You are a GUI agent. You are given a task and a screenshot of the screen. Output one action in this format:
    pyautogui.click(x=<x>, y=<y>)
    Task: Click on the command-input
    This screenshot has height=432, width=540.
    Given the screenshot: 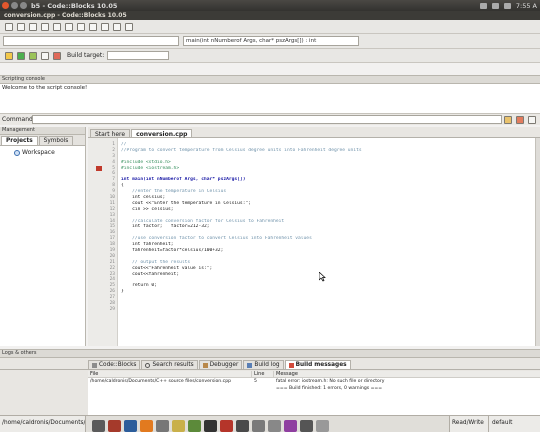 What is the action you would take?
    pyautogui.click(x=267, y=119)
    